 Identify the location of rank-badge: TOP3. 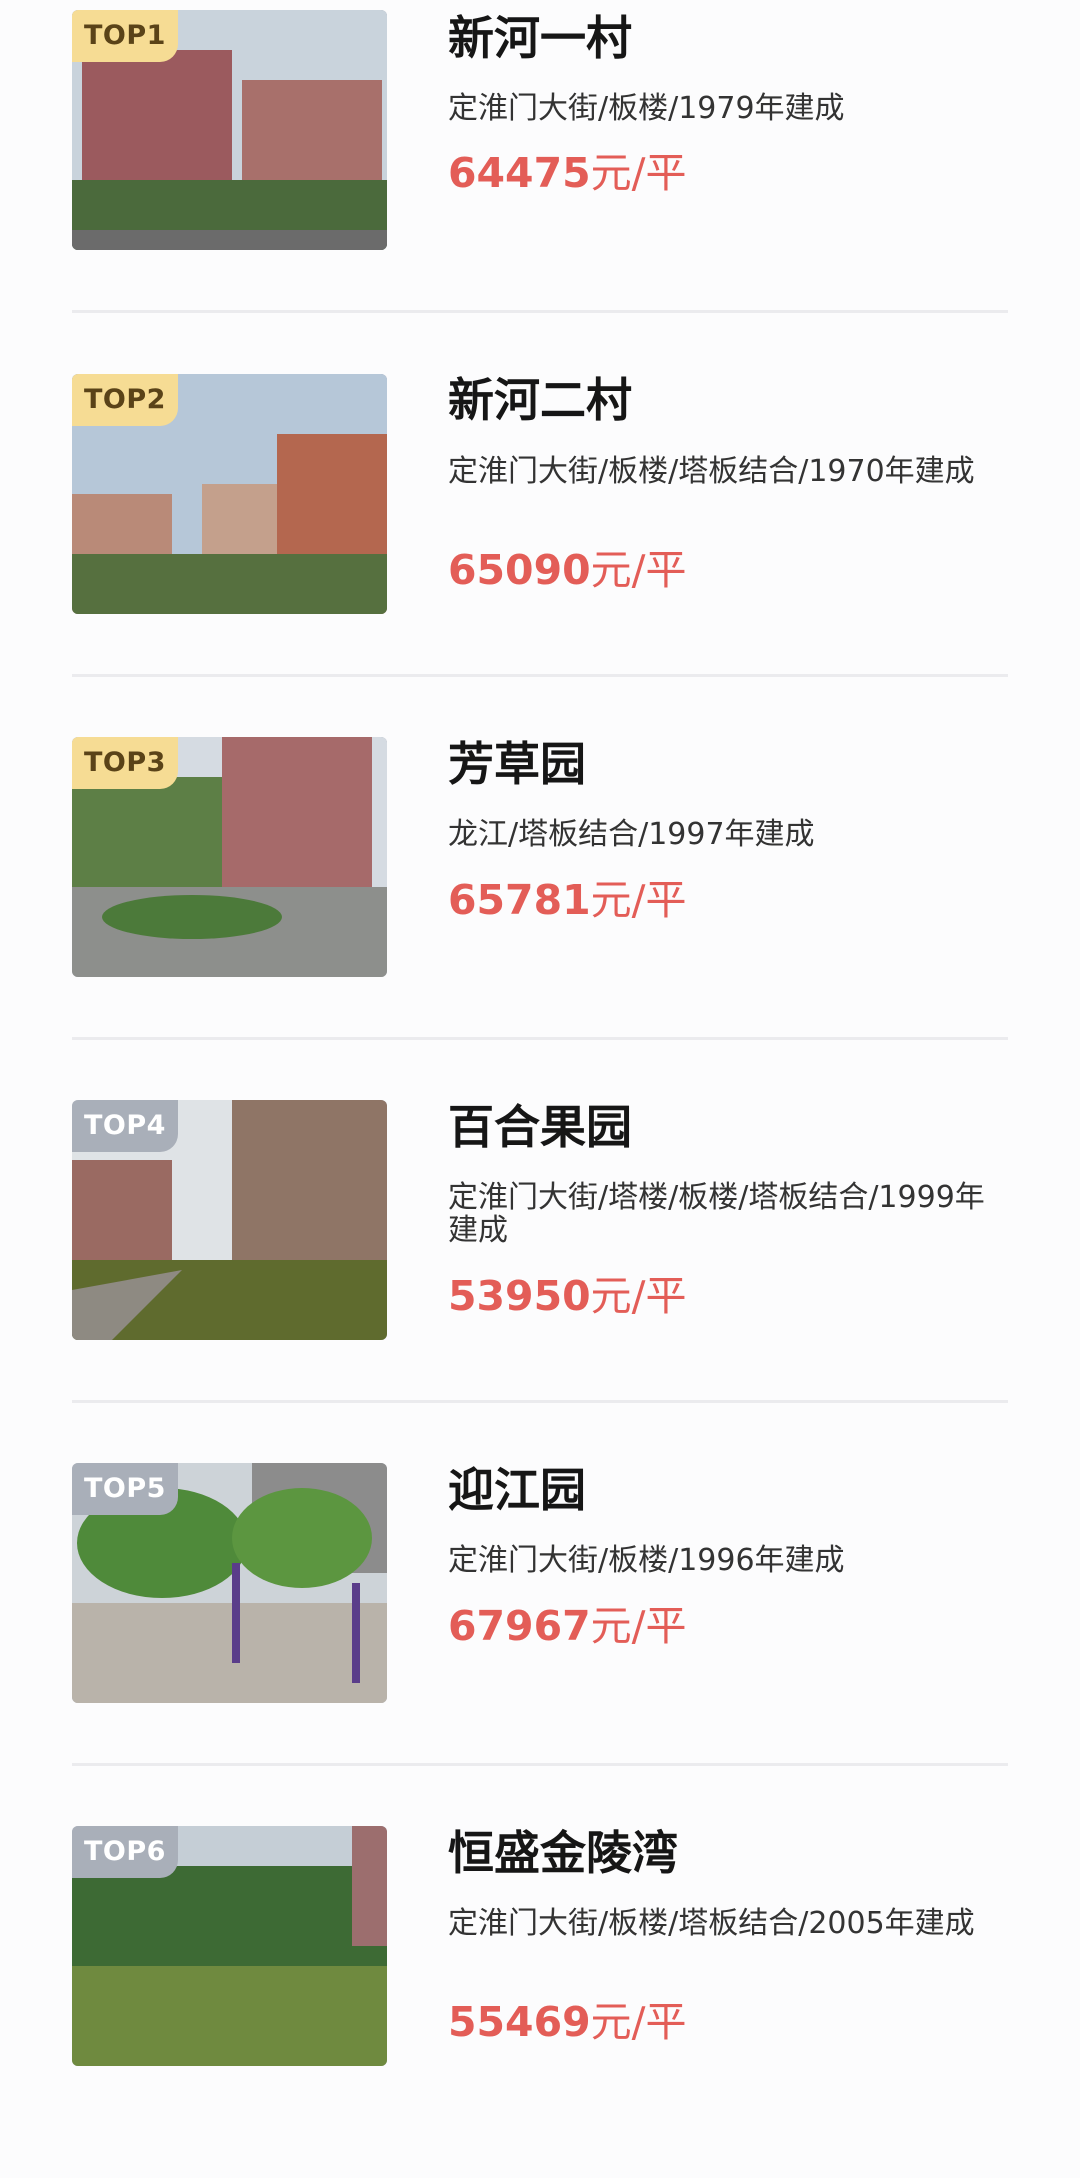
(125, 763).